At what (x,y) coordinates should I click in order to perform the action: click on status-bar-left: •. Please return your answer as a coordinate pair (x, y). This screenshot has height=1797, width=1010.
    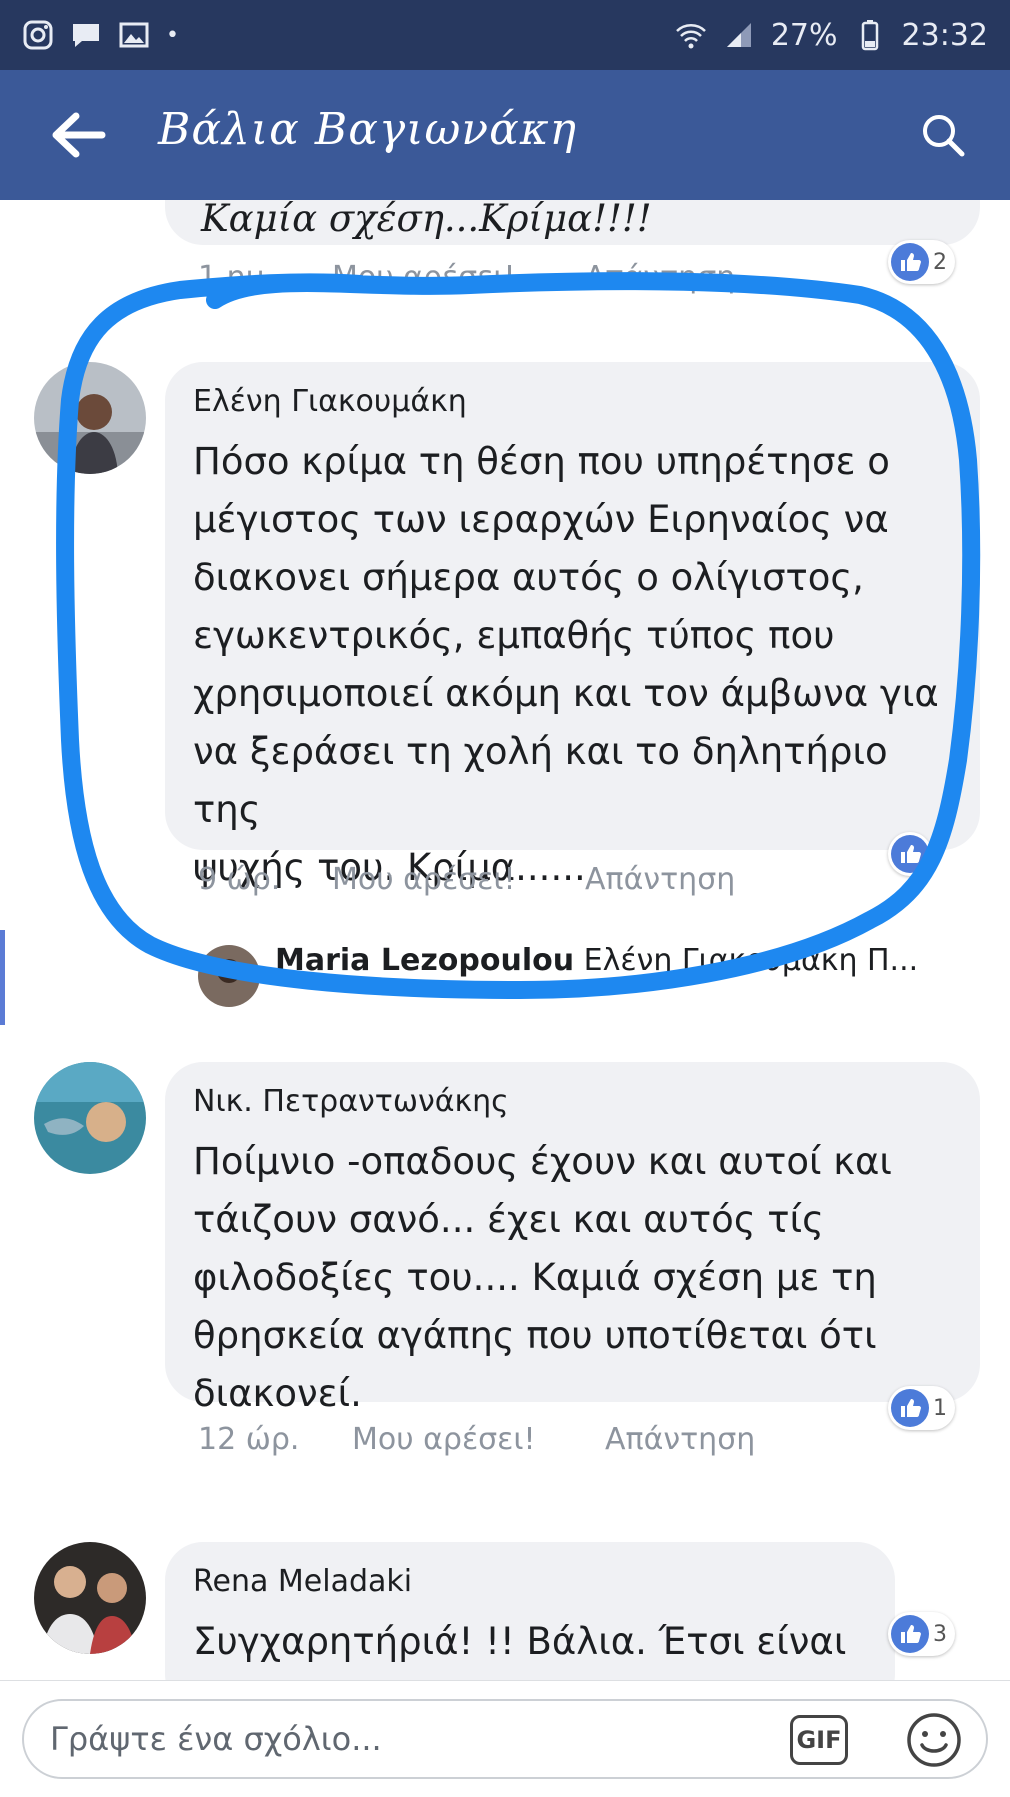
    Looking at the image, I should click on (100, 35).